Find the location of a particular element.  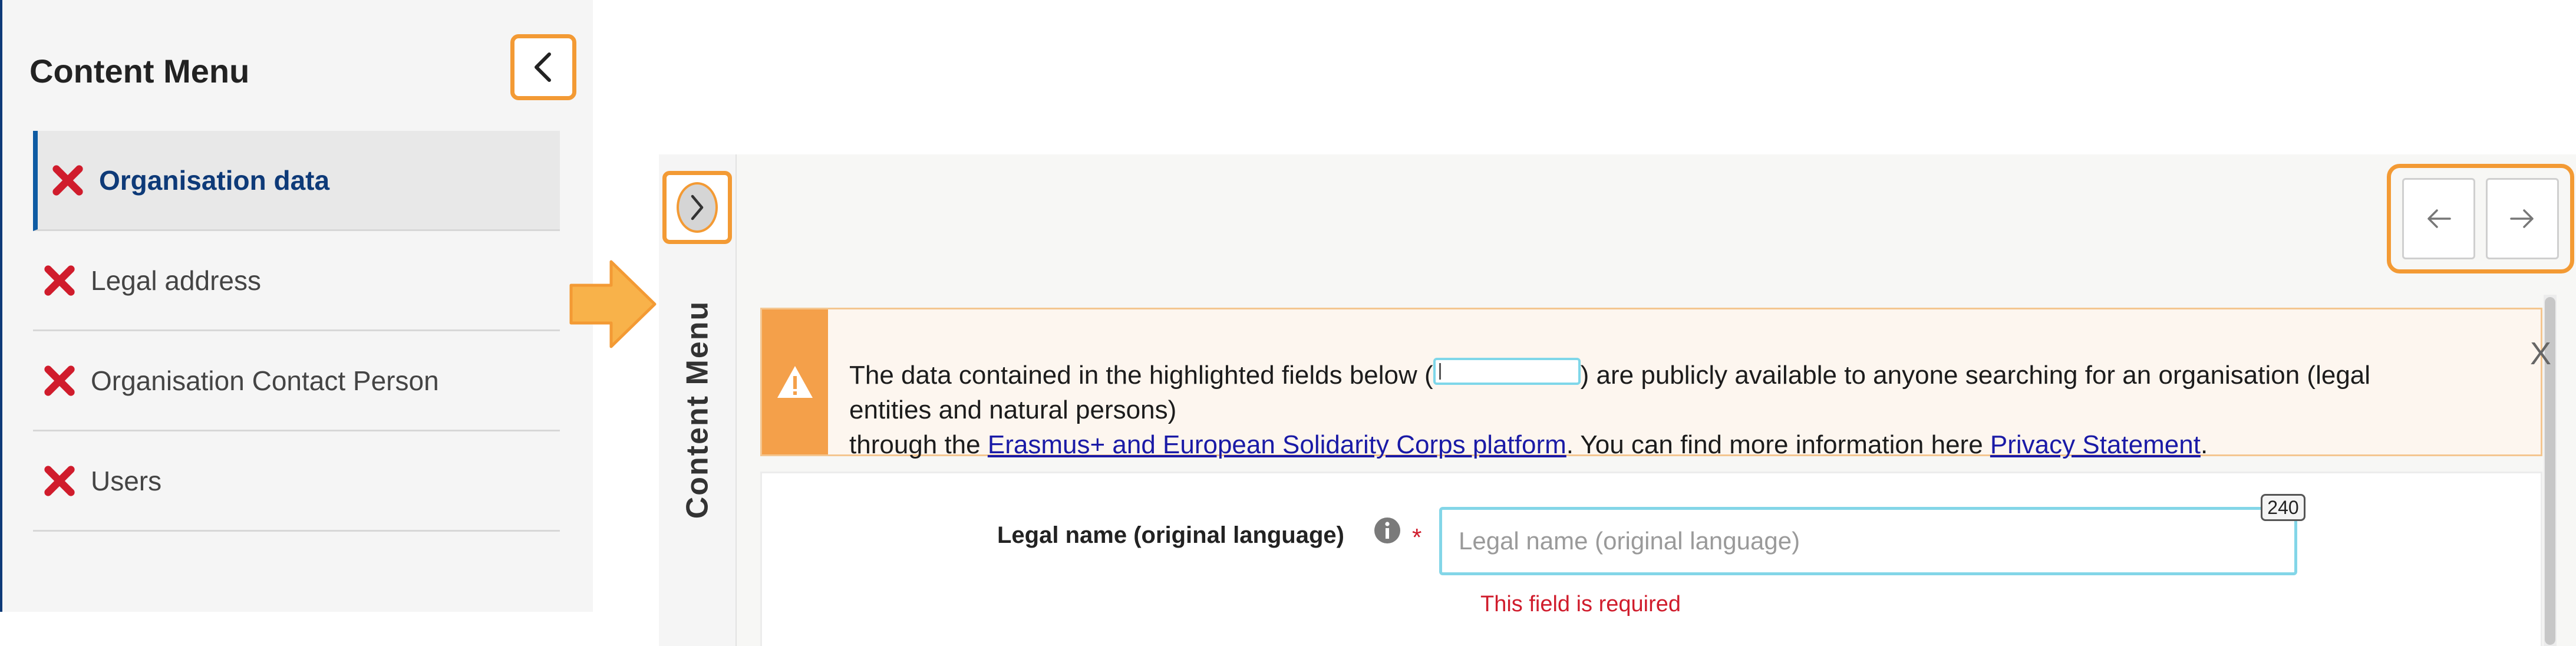

menu-item-organisation-data: Organisation data is located at coordinates (297, 181).